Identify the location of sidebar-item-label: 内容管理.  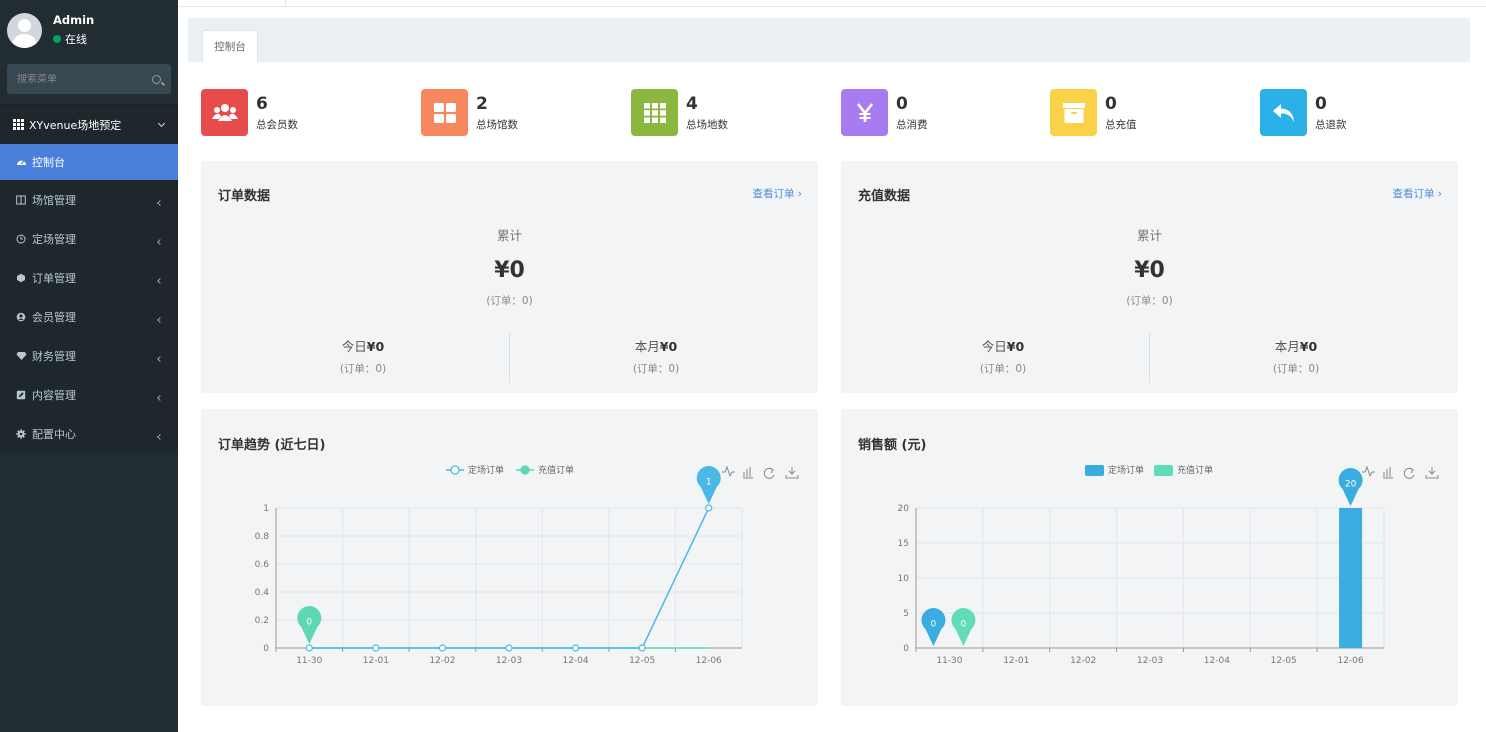
(54, 395).